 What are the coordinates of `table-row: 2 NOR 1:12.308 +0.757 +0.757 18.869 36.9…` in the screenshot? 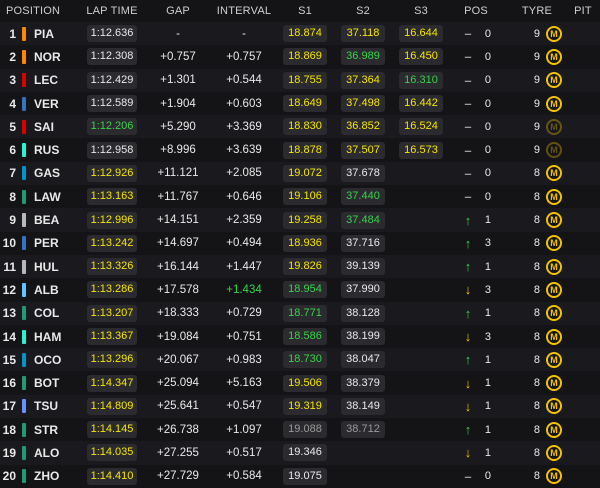 It's located at (300, 56).